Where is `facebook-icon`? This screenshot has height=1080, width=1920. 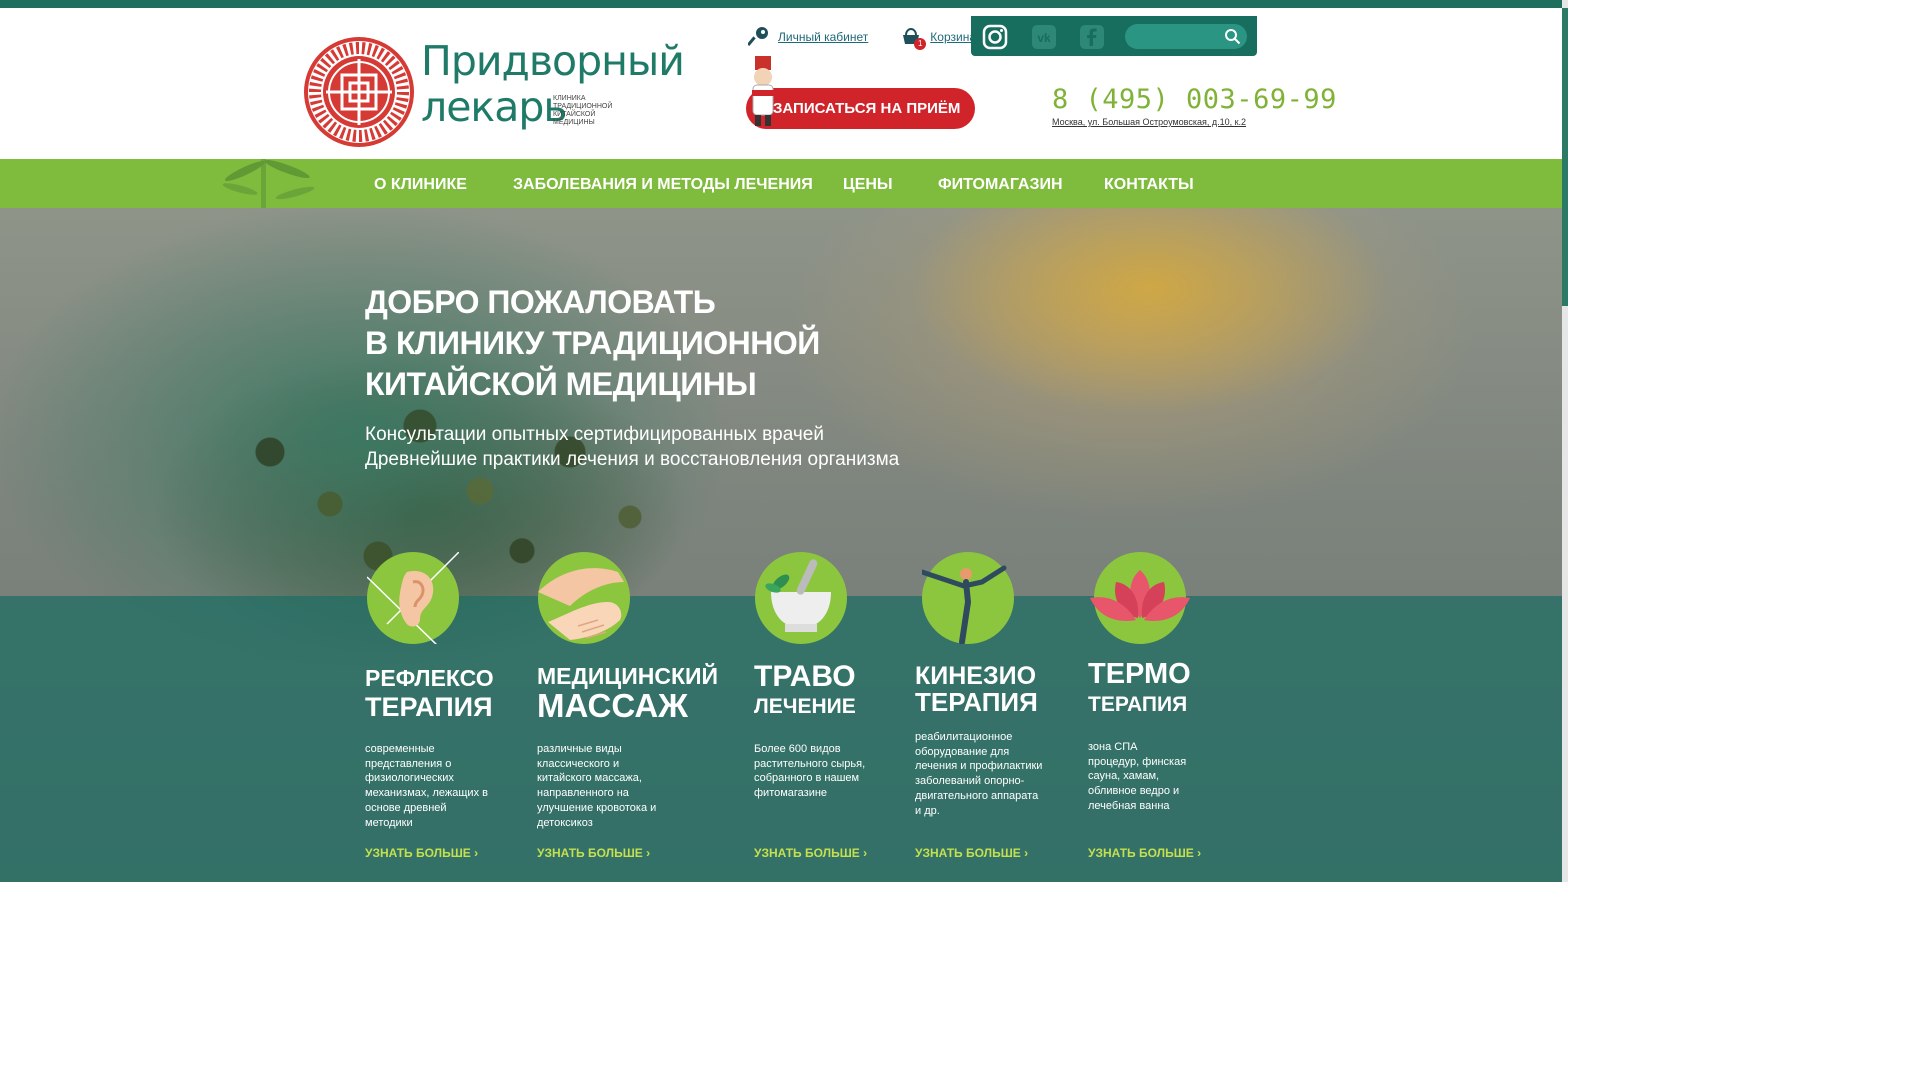 facebook-icon is located at coordinates (1092, 37).